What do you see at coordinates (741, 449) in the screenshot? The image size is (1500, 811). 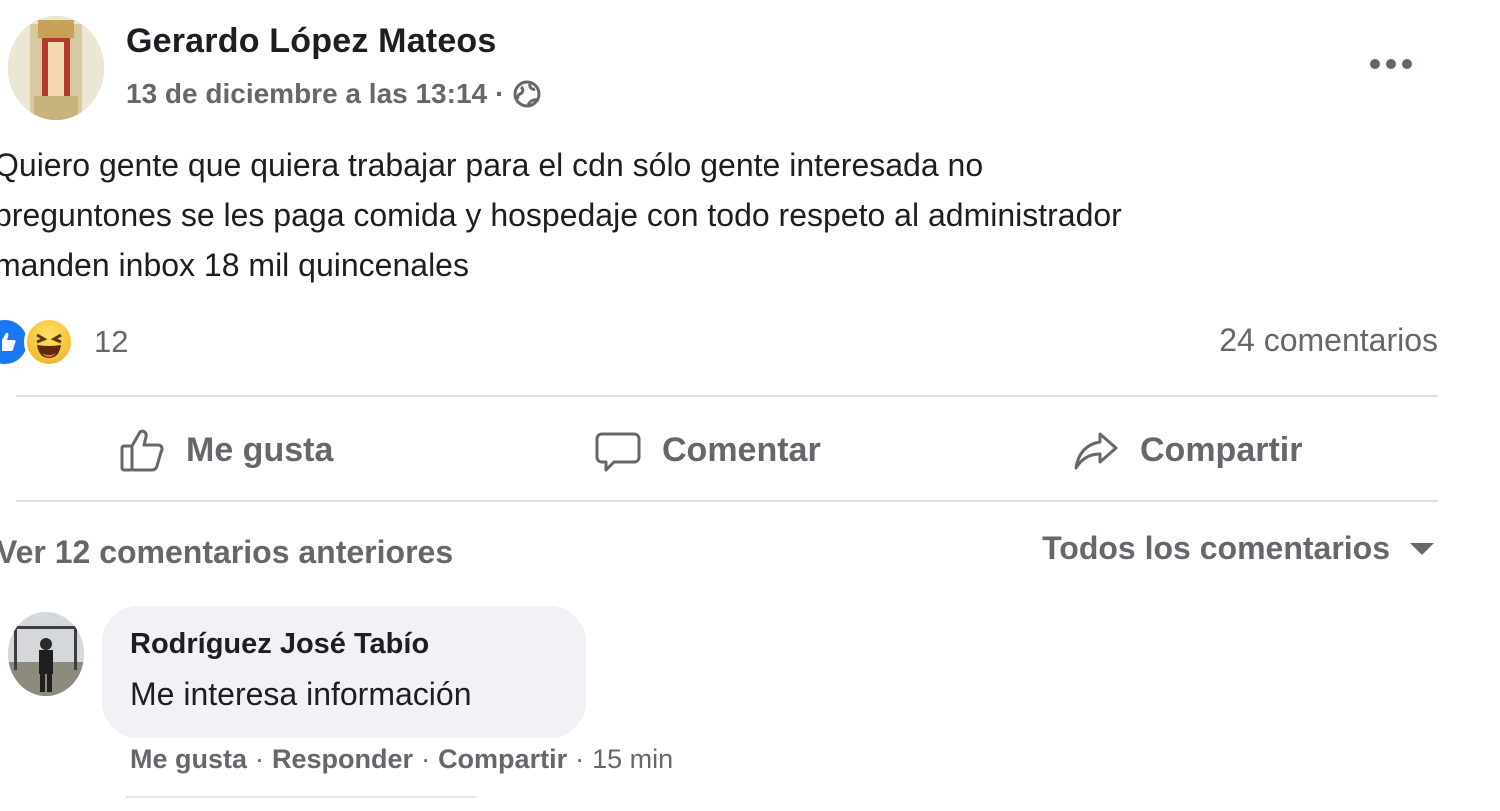 I see `comment-button-label: Comentar` at bounding box center [741, 449].